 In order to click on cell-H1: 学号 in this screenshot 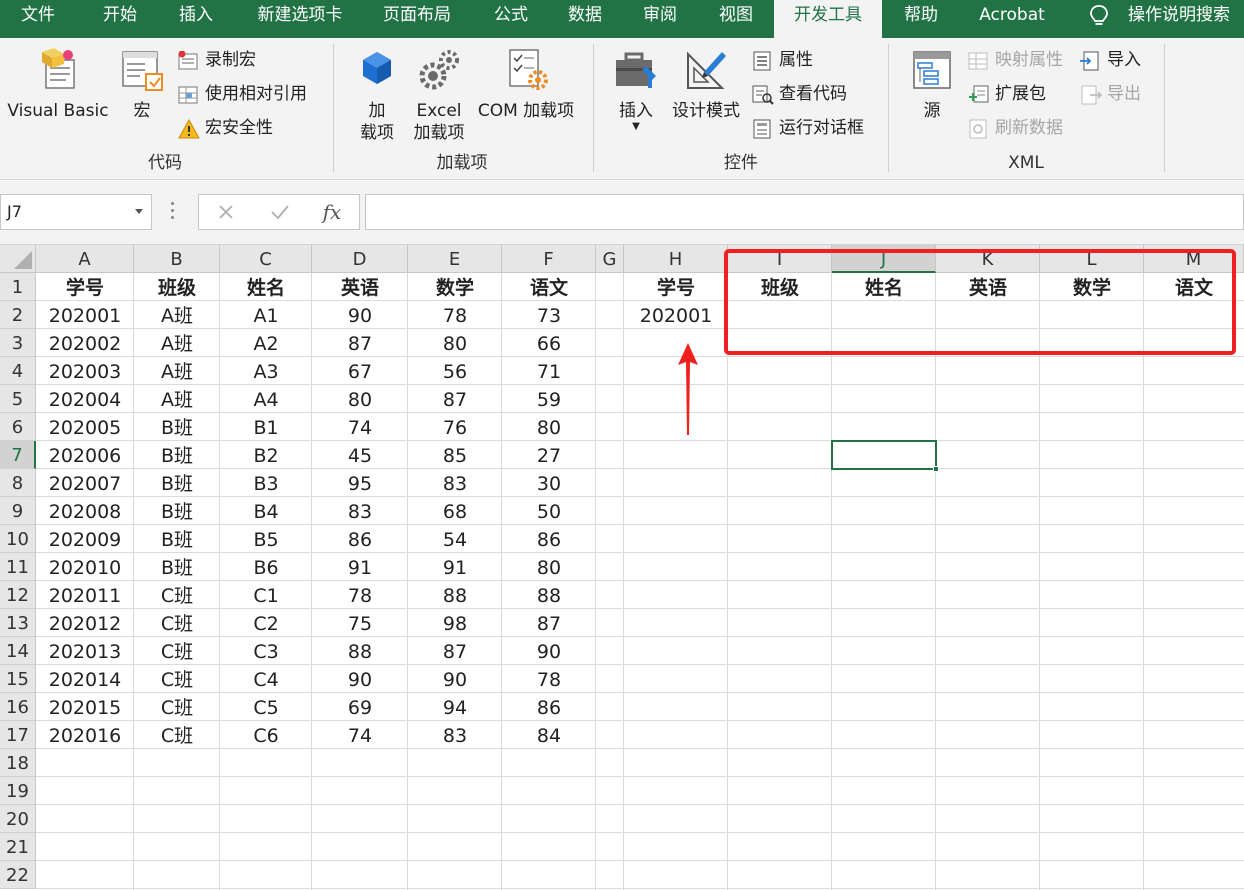, I will do `click(676, 287)`.